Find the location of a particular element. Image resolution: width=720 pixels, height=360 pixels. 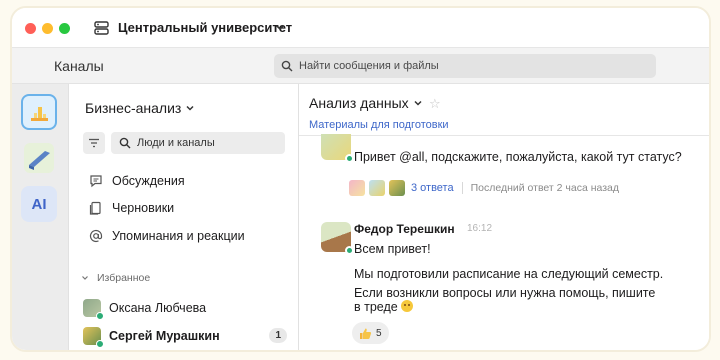

thread-last-reply: Последний ответ 2 часа назад is located at coordinates (545, 188).